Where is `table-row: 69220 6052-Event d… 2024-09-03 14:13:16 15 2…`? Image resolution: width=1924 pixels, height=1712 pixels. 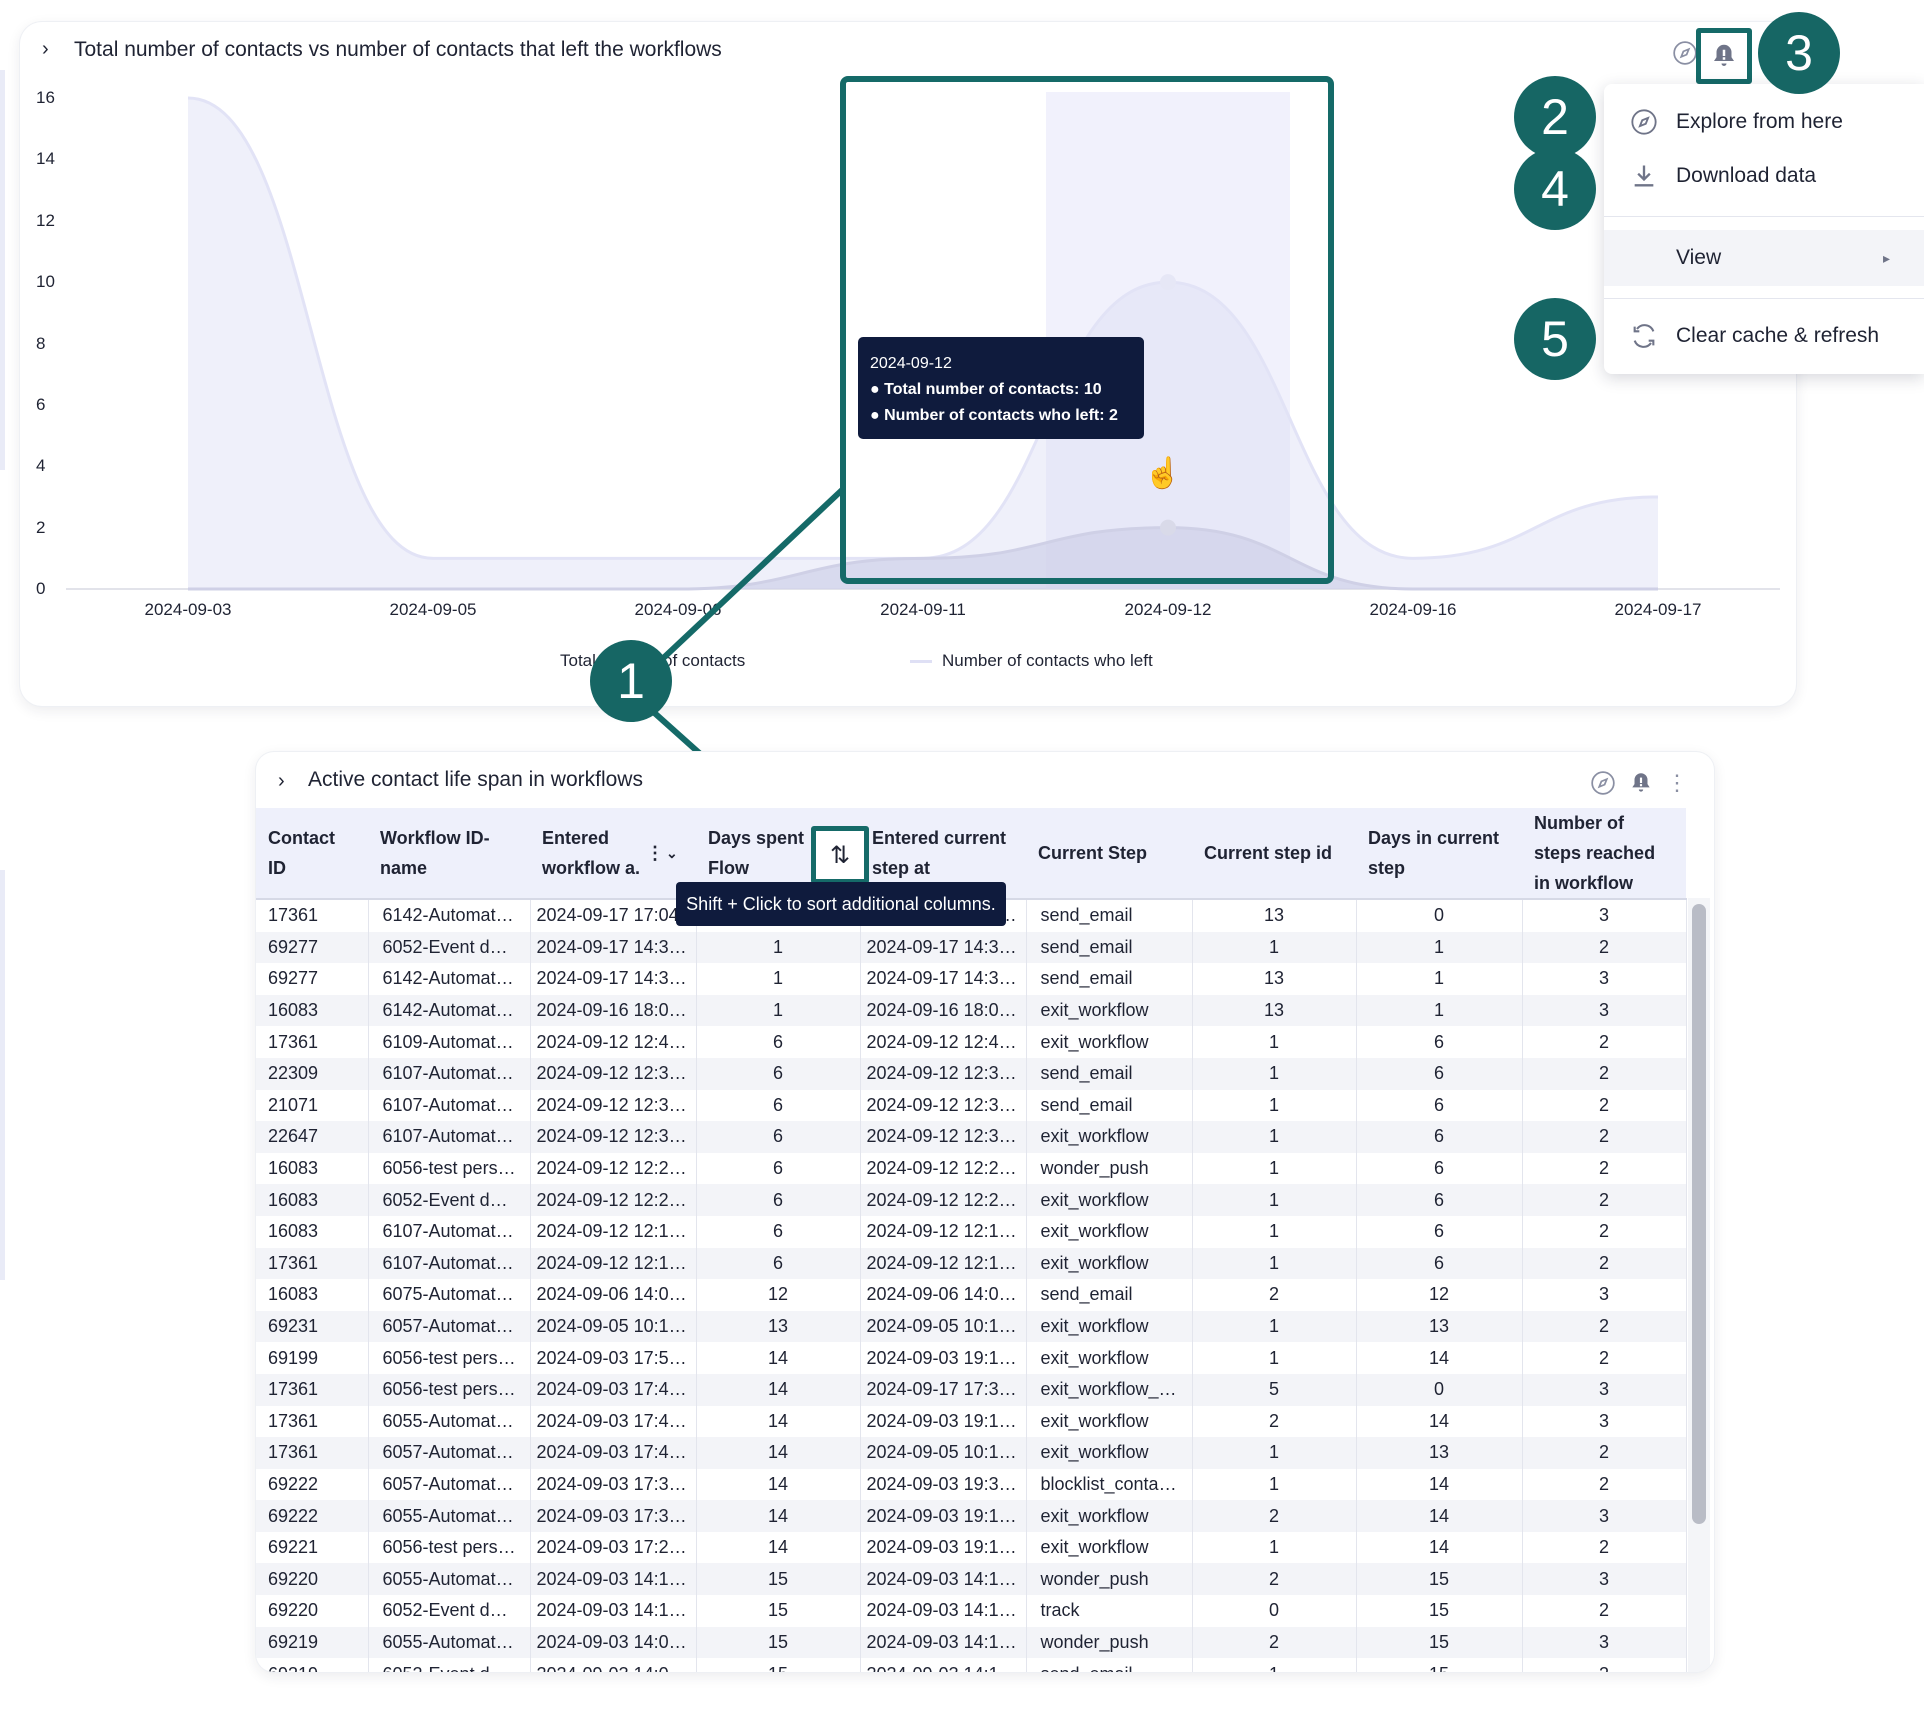
table-row: 69220 6052-Event d… 2024-09-03 14:13:16 15 2… is located at coordinates (971, 1611).